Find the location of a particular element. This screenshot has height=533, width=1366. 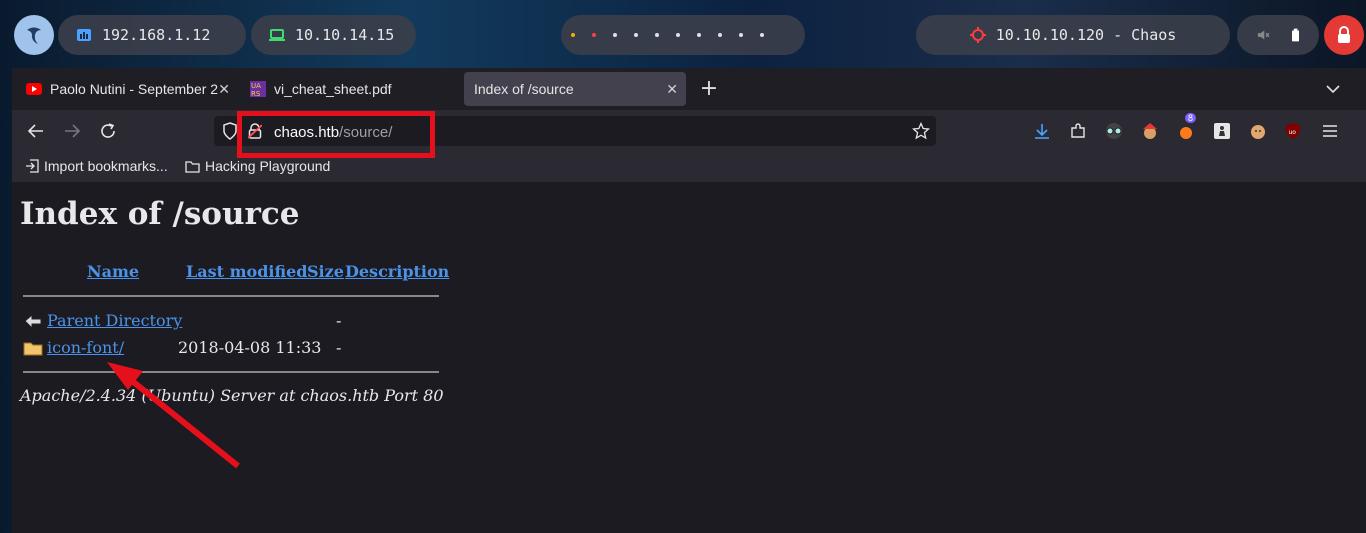

icon-font-link: icon-font/ is located at coordinates (85, 347).